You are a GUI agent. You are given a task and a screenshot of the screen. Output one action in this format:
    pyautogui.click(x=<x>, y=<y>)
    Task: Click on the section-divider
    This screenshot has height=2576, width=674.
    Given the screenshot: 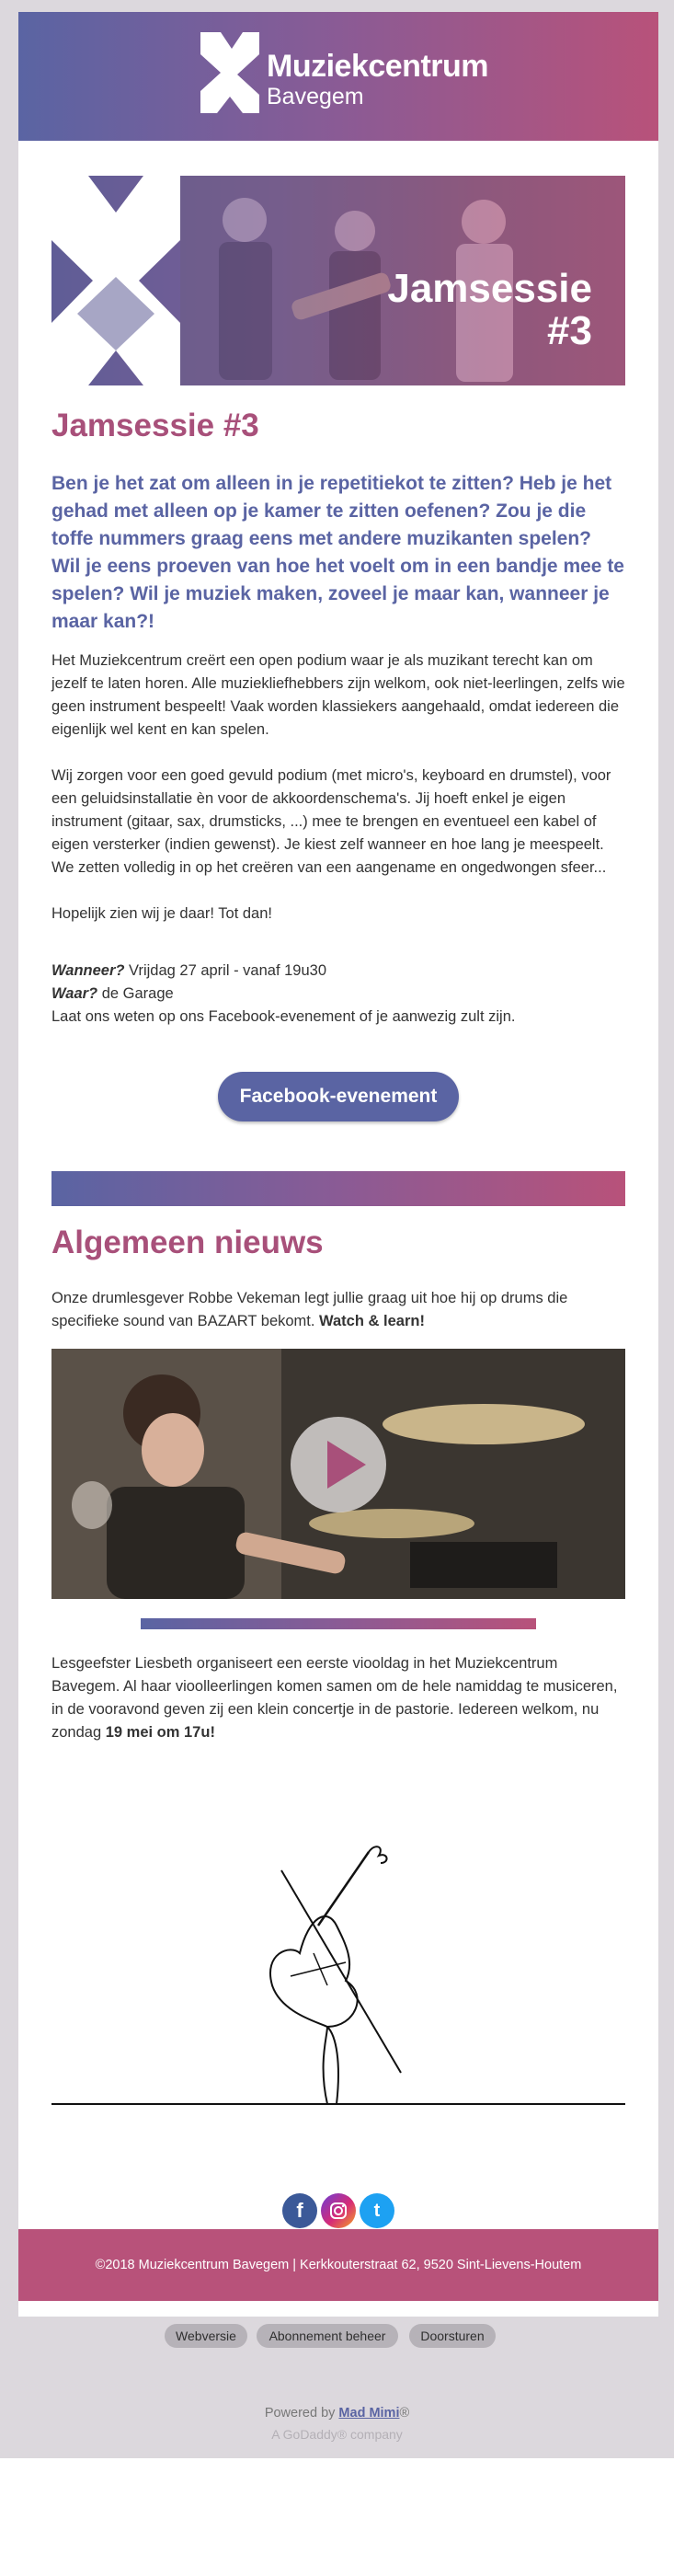 What is the action you would take?
    pyautogui.click(x=338, y=1188)
    